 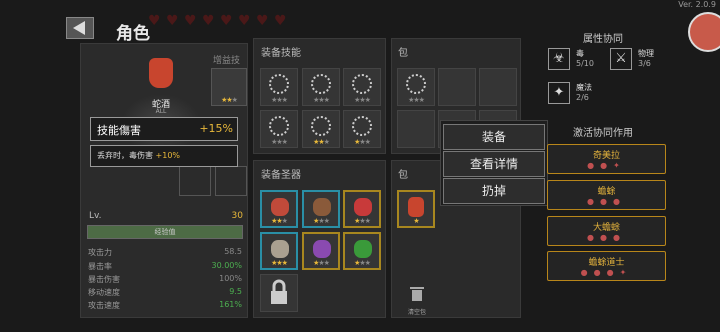 I want to click on experience-bar-label: 经验值, so click(x=165, y=232).